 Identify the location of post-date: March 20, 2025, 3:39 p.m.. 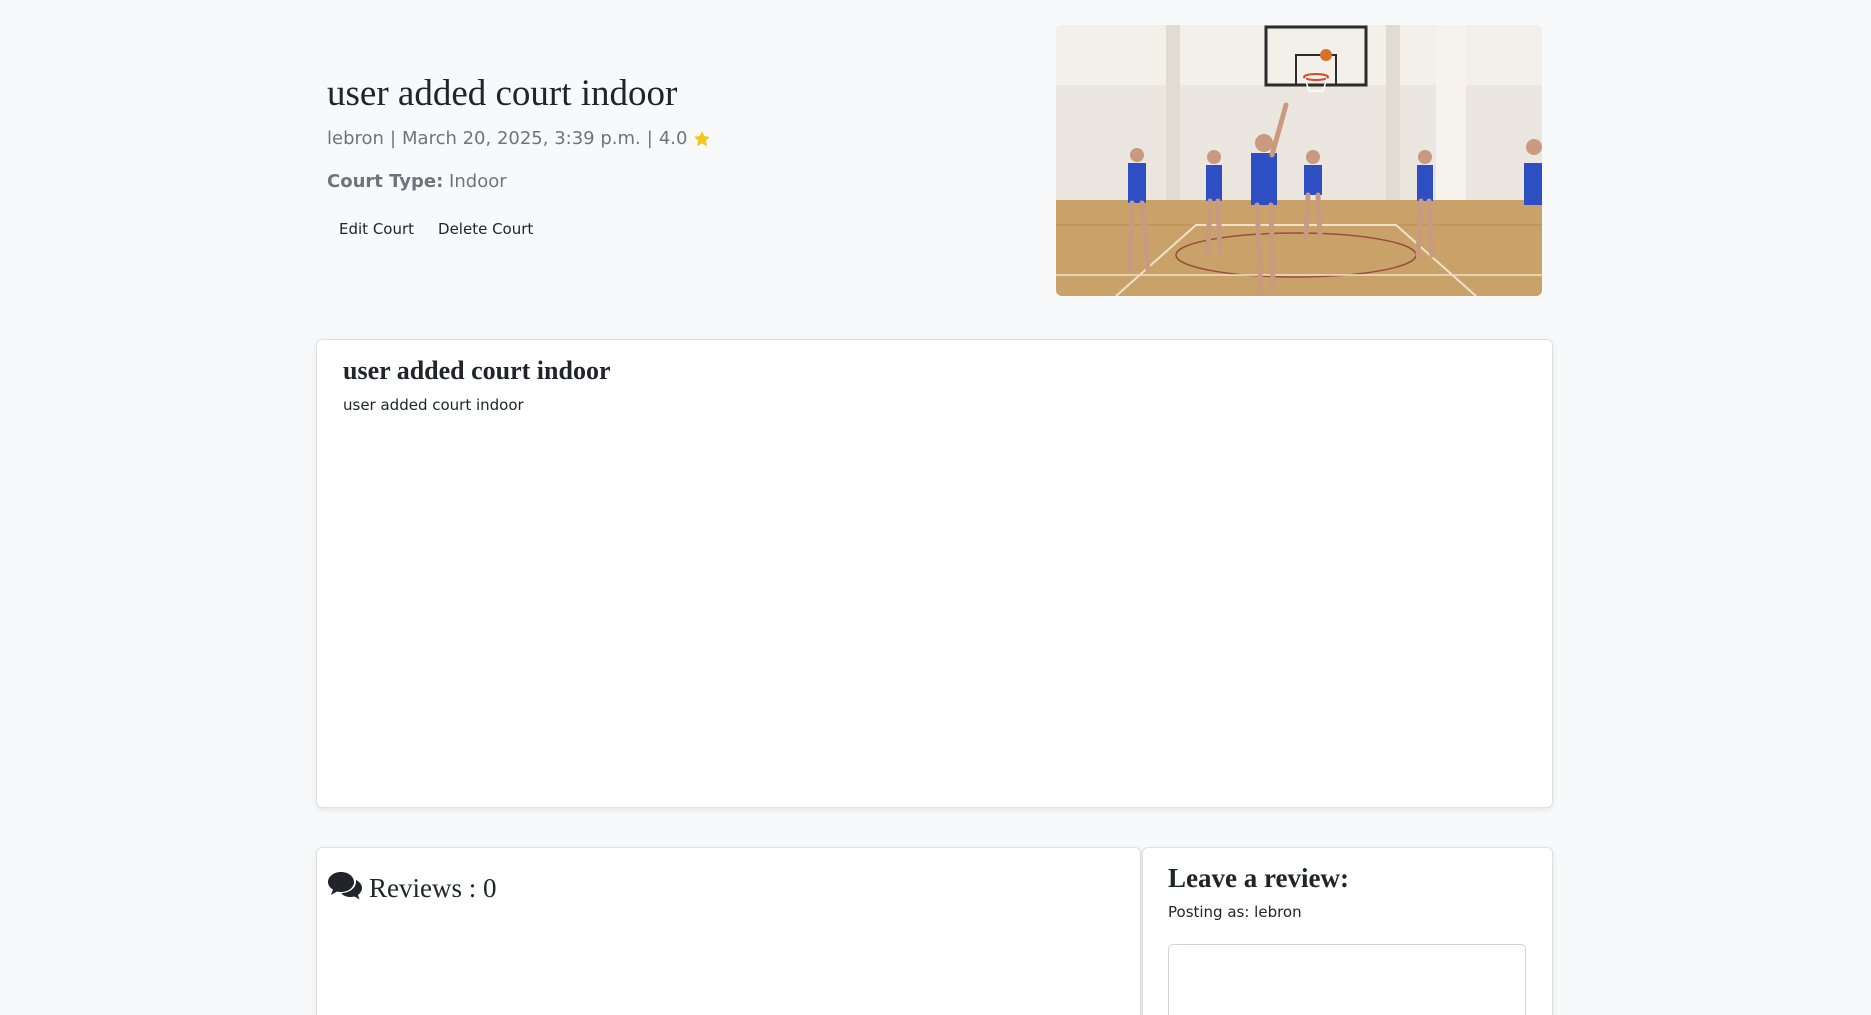
(521, 138).